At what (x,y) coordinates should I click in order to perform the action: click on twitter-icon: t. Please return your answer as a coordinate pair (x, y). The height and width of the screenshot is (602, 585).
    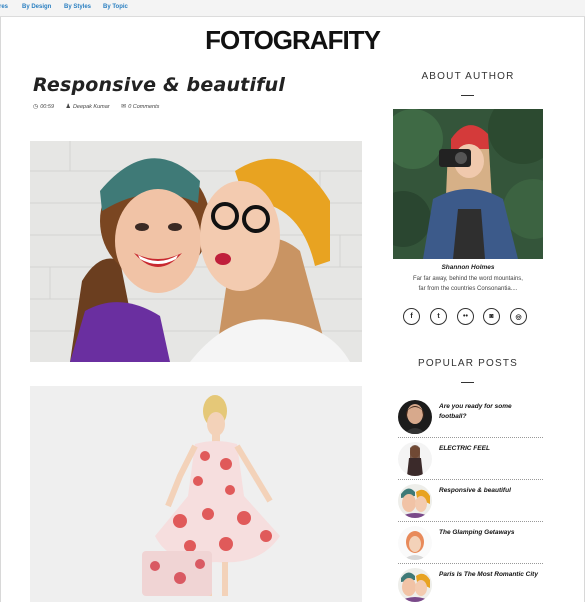
    Looking at the image, I should click on (438, 316).